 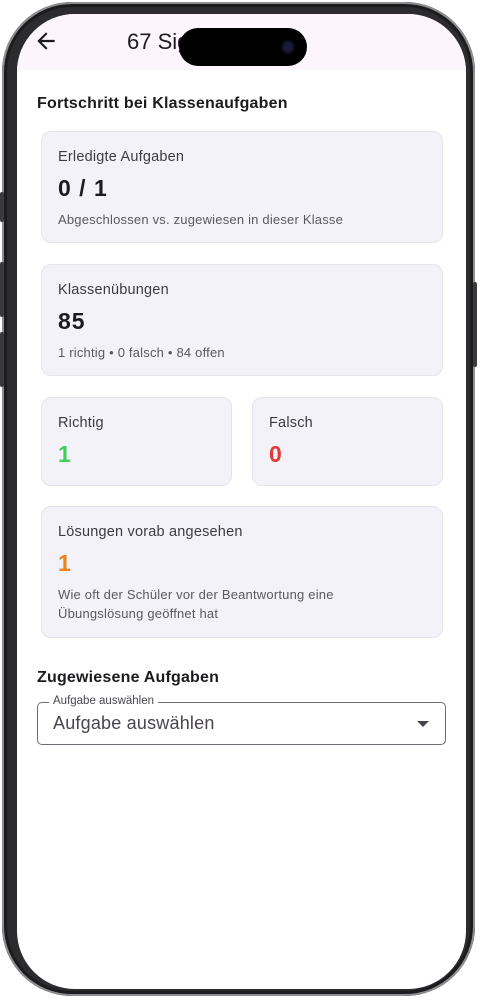 What do you see at coordinates (104, 701) in the screenshot?
I see `task-select-label: Aufgabe auswählen` at bounding box center [104, 701].